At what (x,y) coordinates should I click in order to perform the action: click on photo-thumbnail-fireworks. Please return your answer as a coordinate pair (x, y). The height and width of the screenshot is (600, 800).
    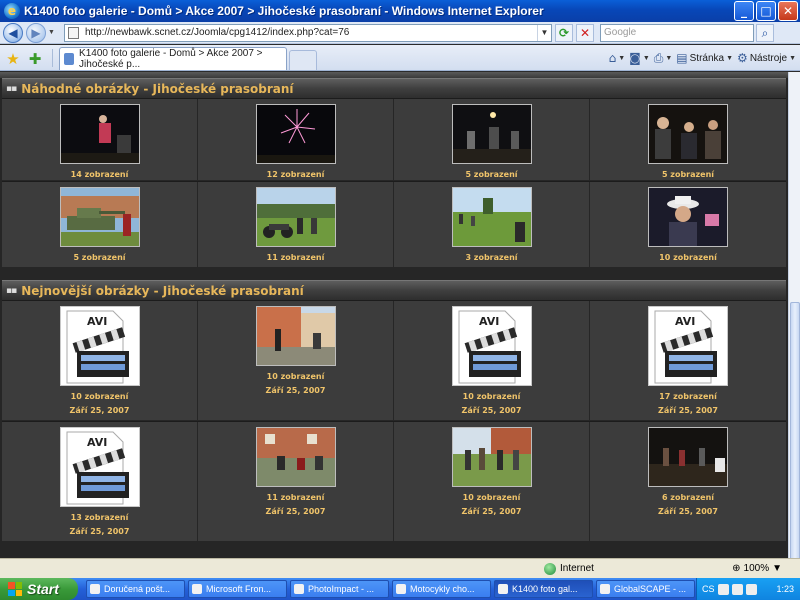
    Looking at the image, I should click on (295, 134).